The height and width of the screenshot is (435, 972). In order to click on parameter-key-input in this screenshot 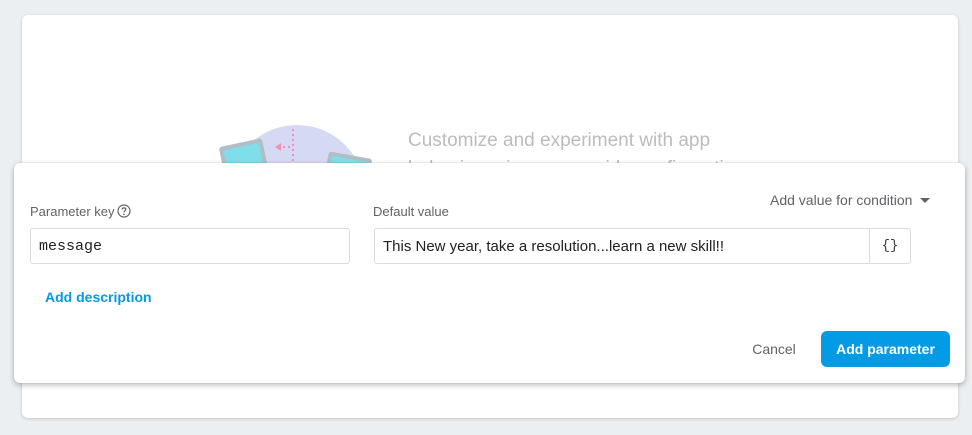, I will do `click(190, 246)`.